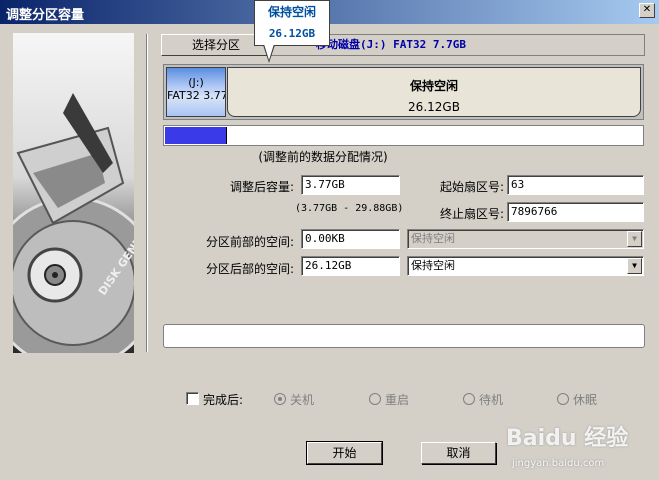 The height and width of the screenshot is (480, 659). What do you see at coordinates (433, 86) in the screenshot?
I see `free-title: 保持空闲` at bounding box center [433, 86].